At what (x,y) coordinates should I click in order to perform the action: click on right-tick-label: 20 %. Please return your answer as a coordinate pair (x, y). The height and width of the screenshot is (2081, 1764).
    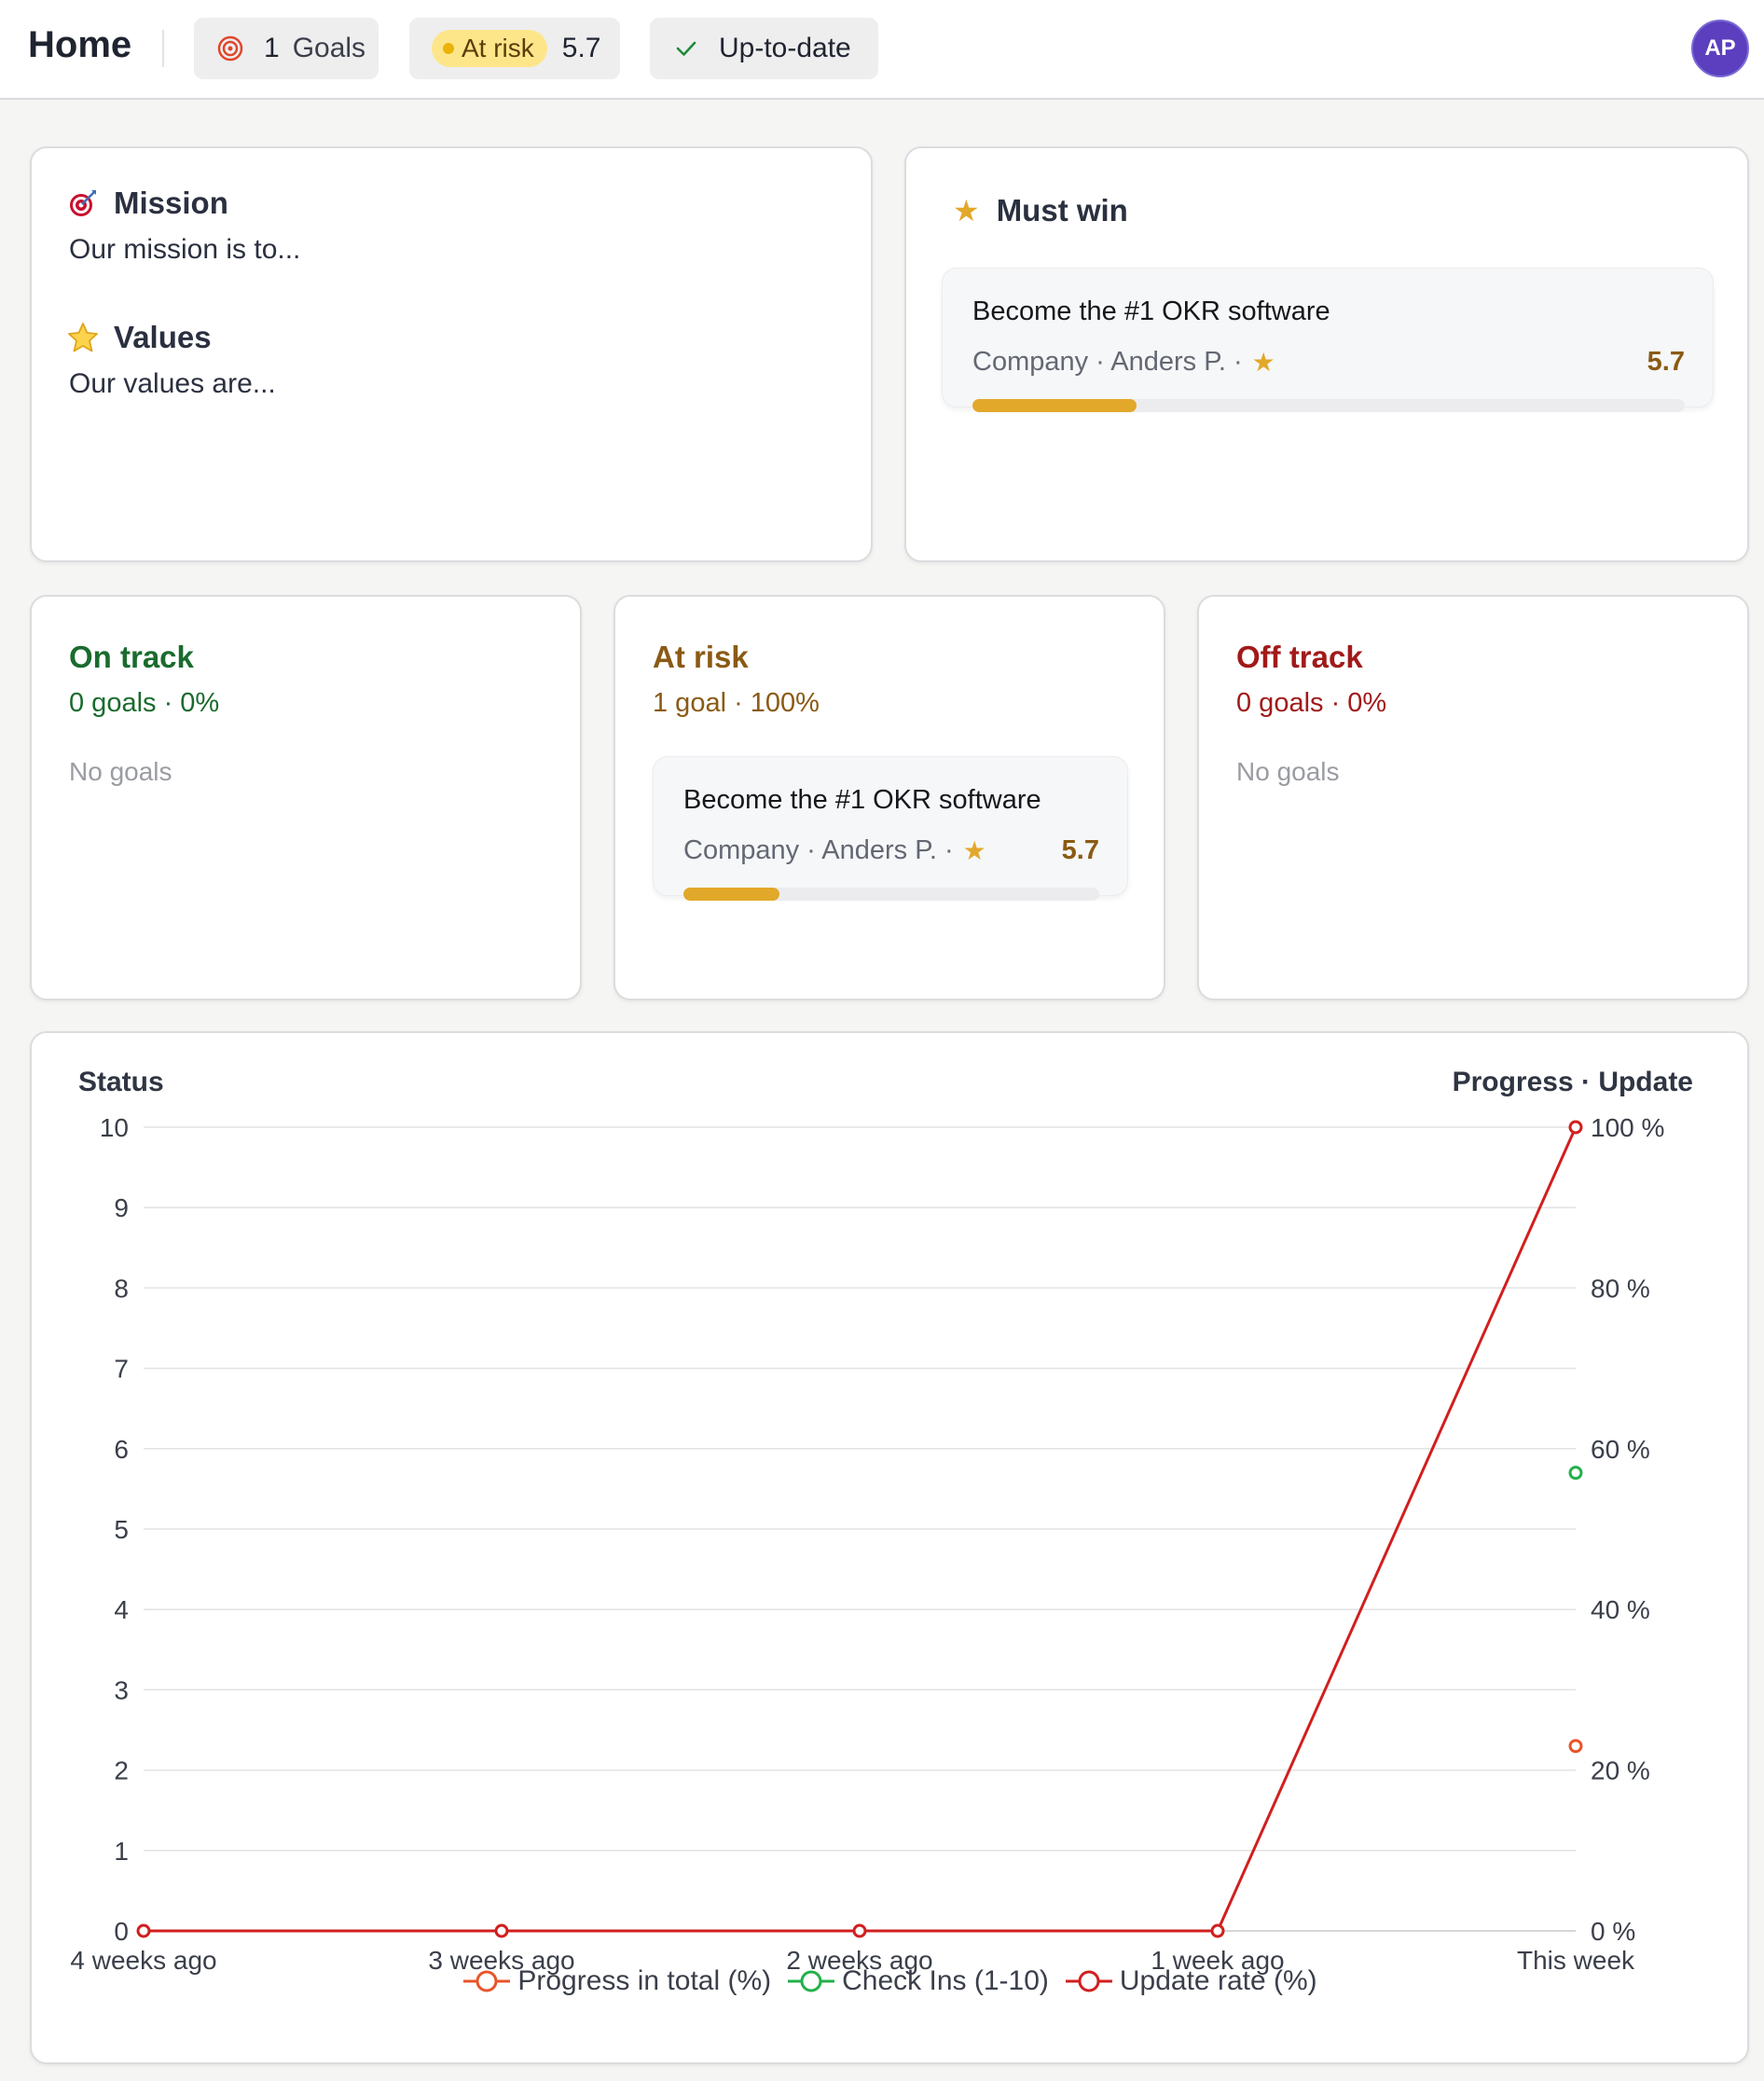
    Looking at the image, I should click on (1620, 1771).